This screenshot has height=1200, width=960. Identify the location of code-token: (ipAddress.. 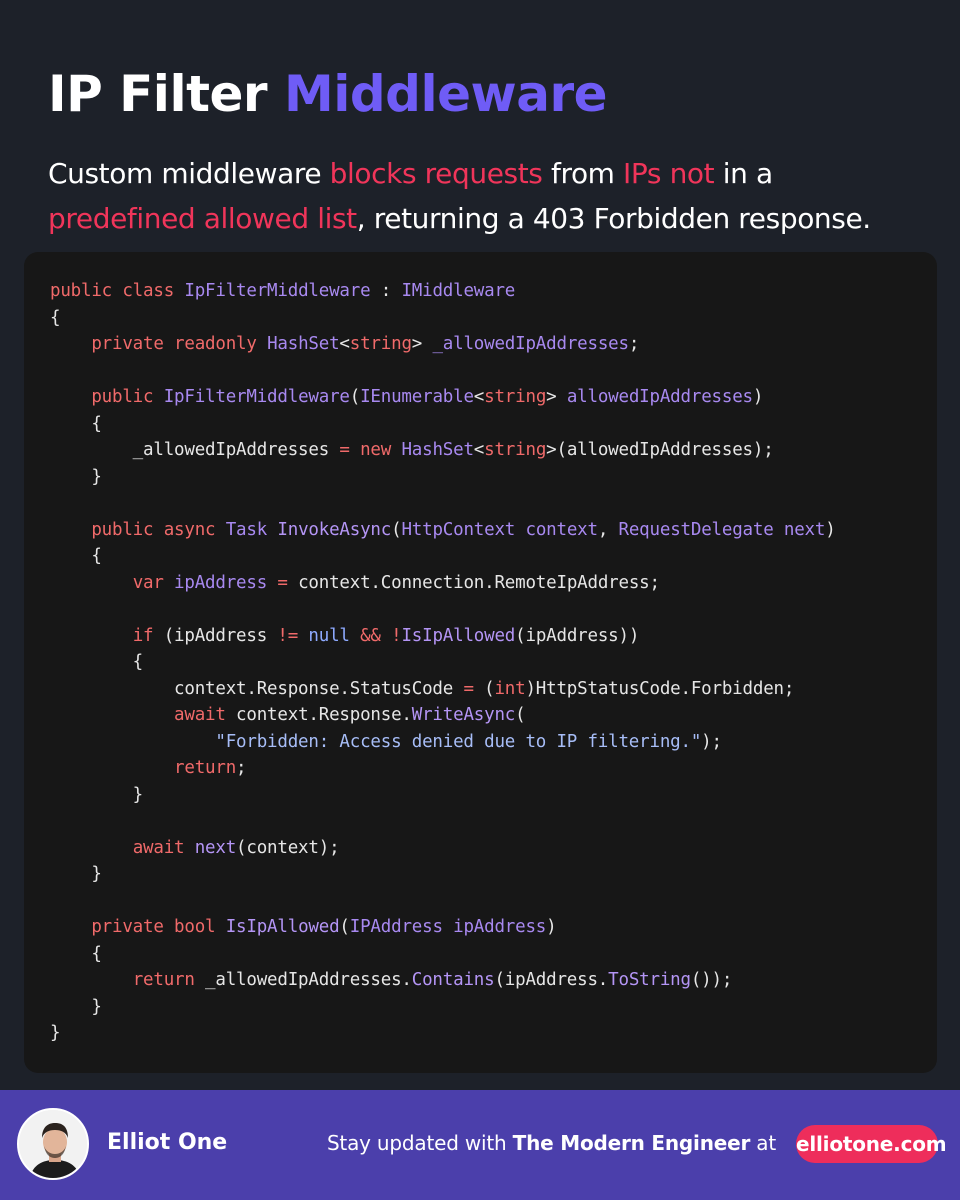
(551, 980).